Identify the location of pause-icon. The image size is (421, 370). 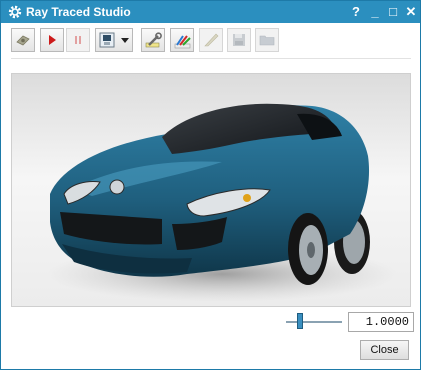
(78, 40).